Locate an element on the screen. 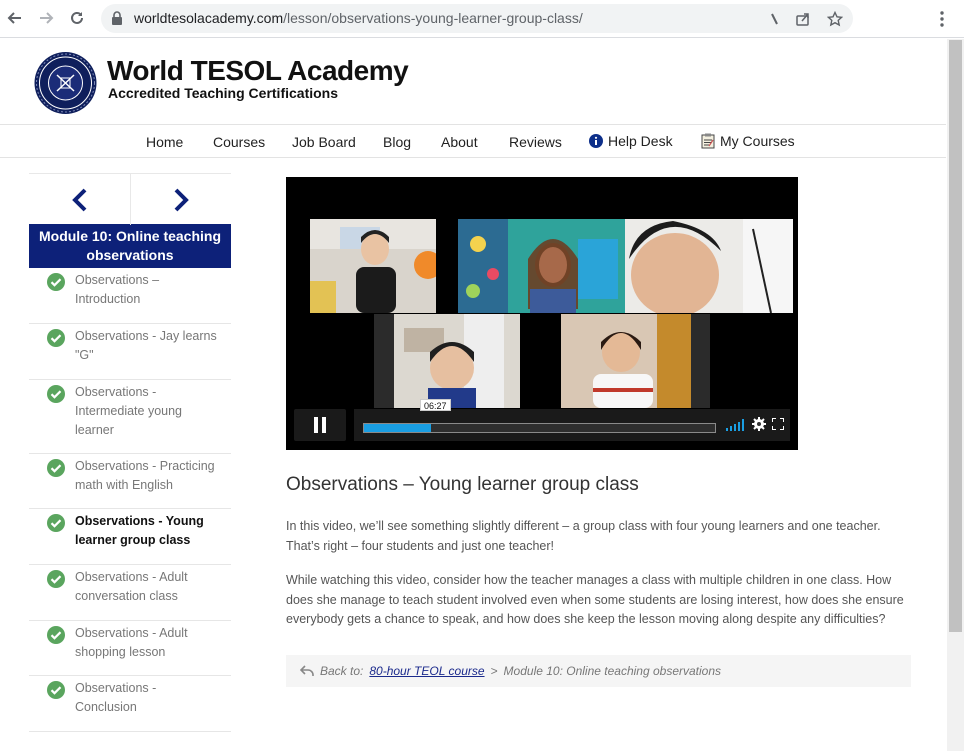 This screenshot has width=964, height=751. chevron-right-icon is located at coordinates (181, 199).